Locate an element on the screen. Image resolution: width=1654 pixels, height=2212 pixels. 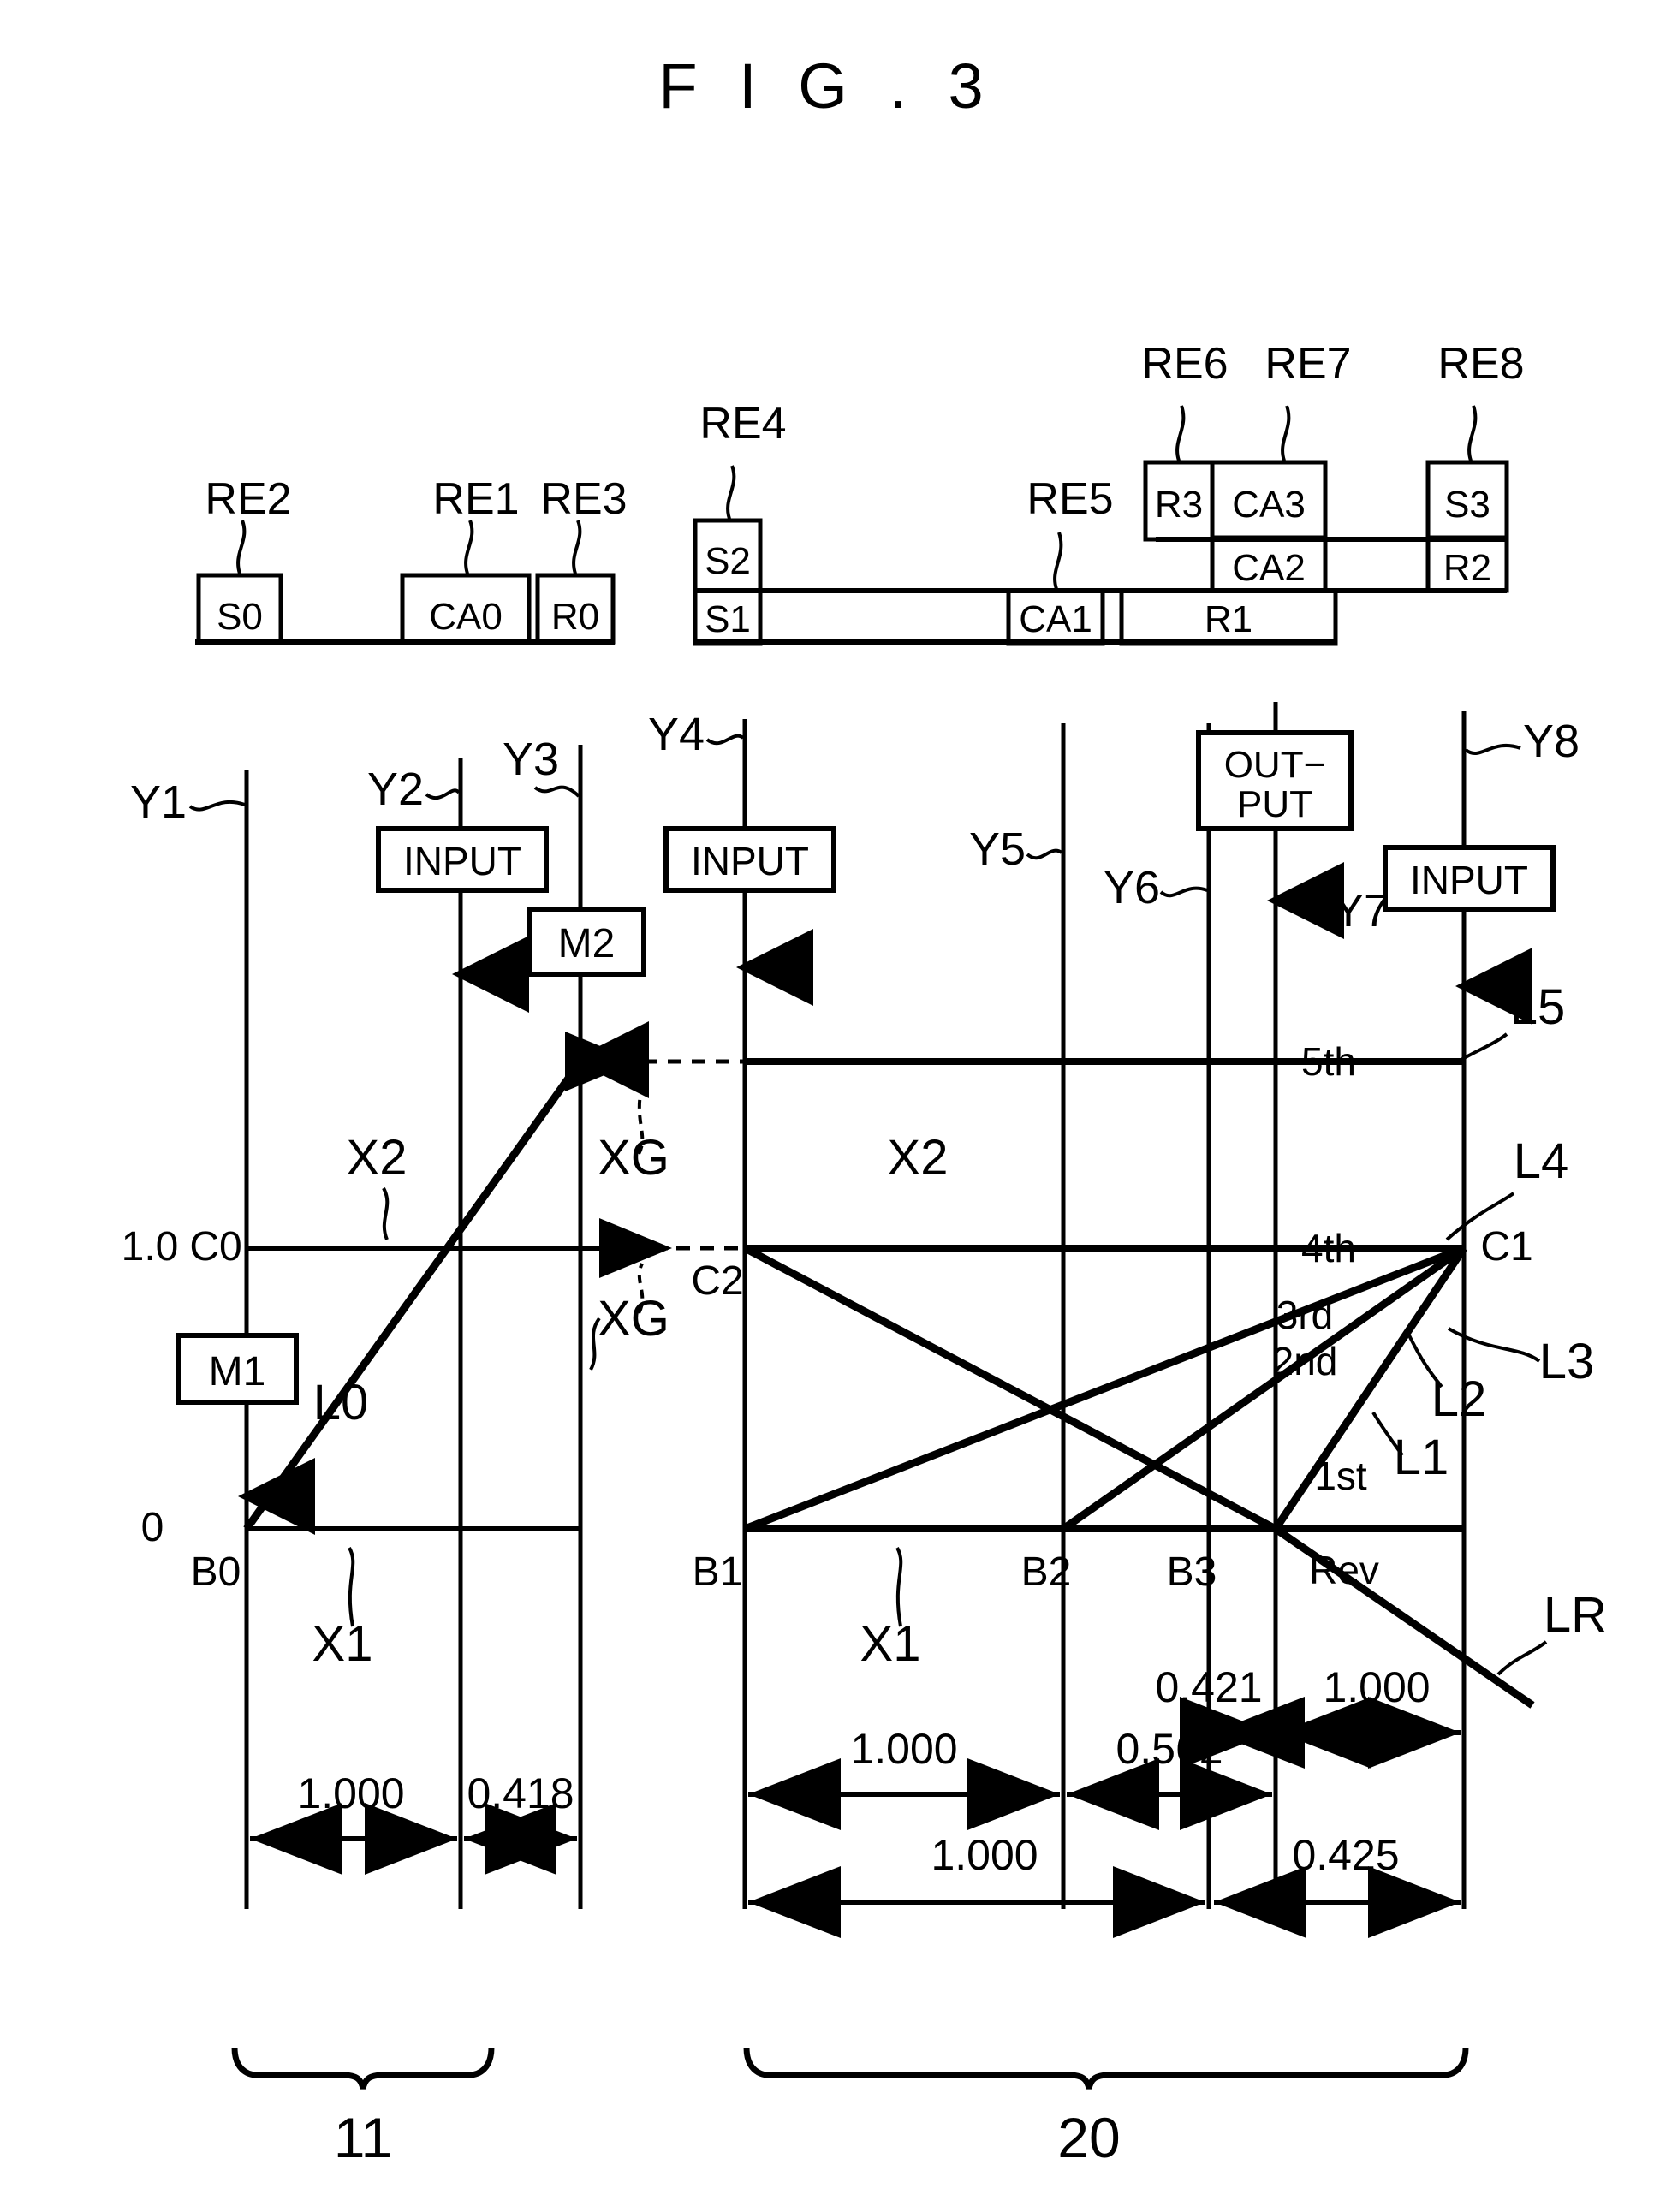
label-L4: L4 is located at coordinates (1542, 1161).